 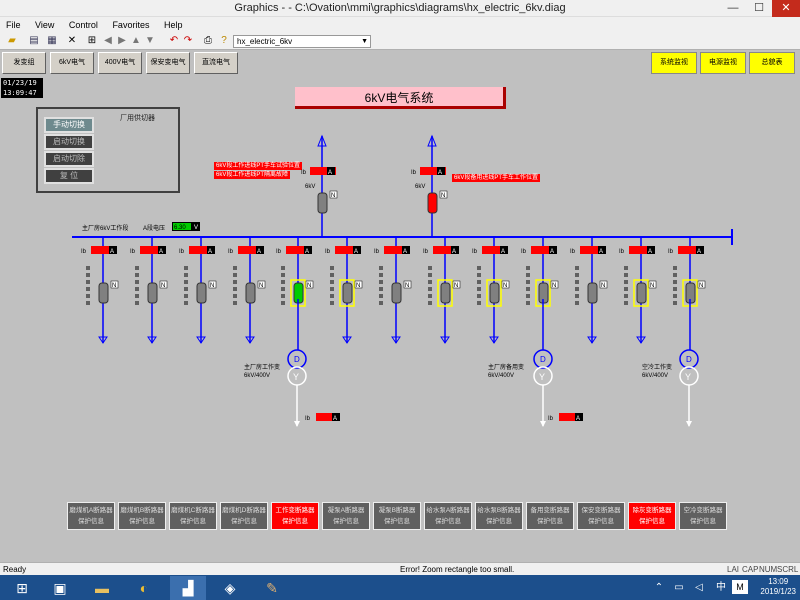 What do you see at coordinates (108, 41) in the screenshot?
I see `back-icon: ◀` at bounding box center [108, 41].